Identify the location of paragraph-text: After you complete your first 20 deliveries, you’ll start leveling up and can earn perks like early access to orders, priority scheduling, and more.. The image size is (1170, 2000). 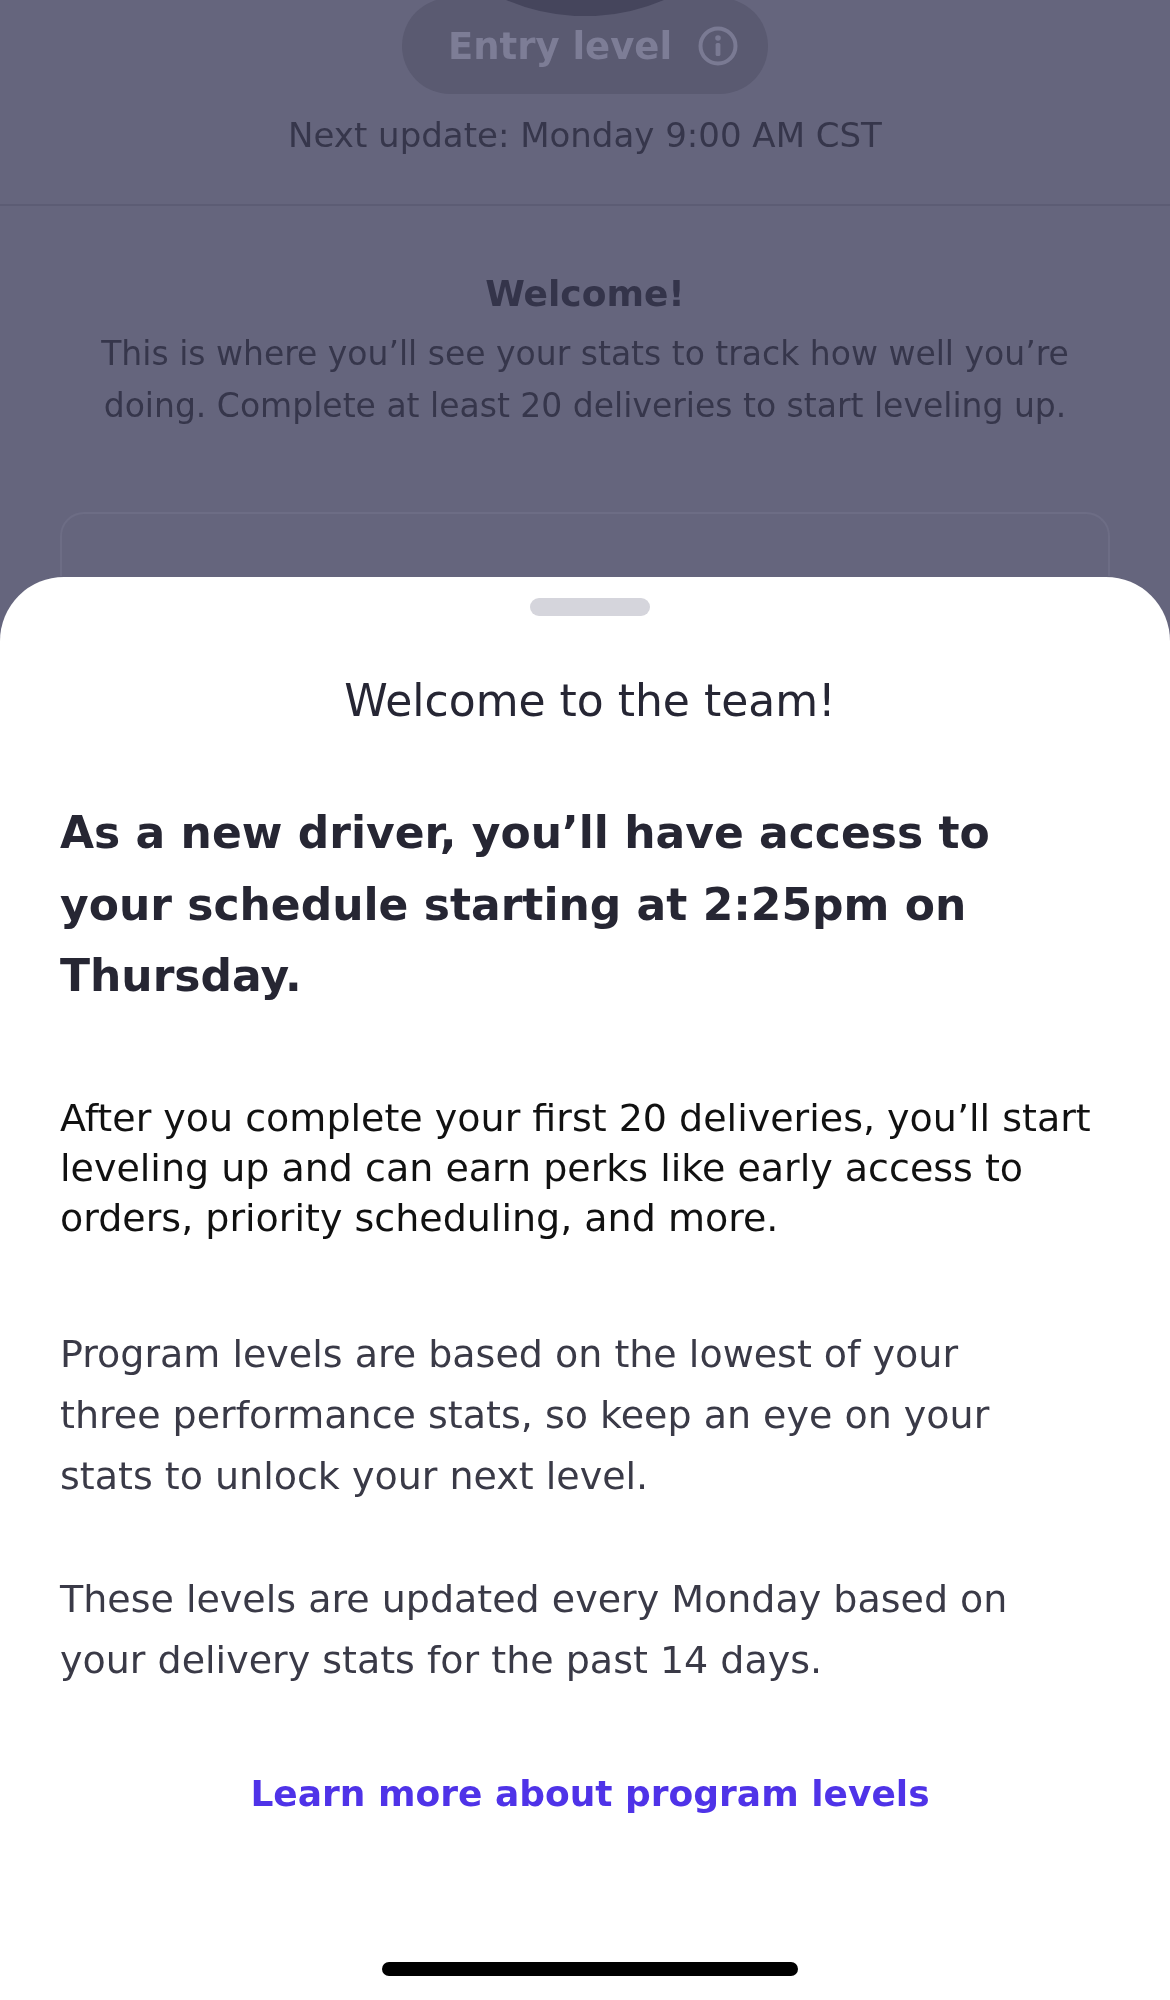
(576, 1168).